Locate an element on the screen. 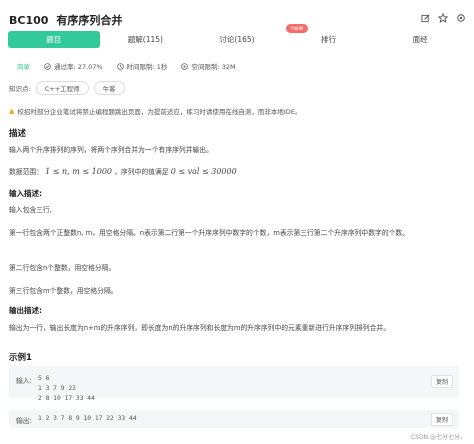  problem-meta: 简单 通过率: 27.07% 时间限制: 1秒 空间限制: 32M is located at coordinates (133, 66).